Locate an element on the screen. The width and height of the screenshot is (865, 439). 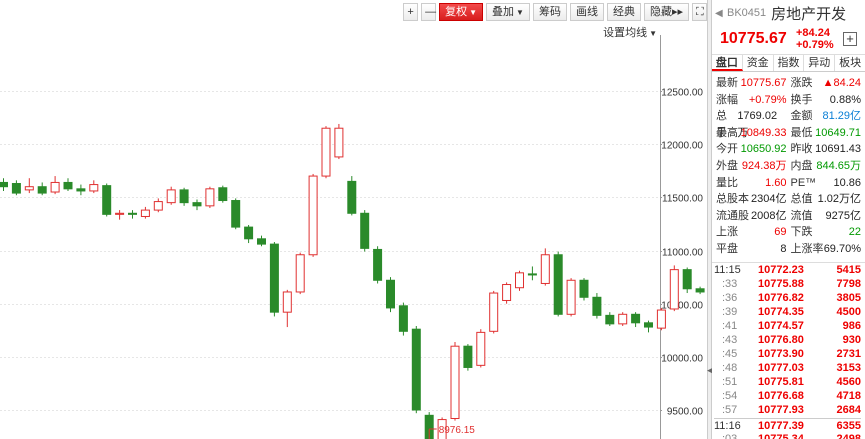
stat-cell: 上涨率 69.70% is located at coordinates (826, 249).